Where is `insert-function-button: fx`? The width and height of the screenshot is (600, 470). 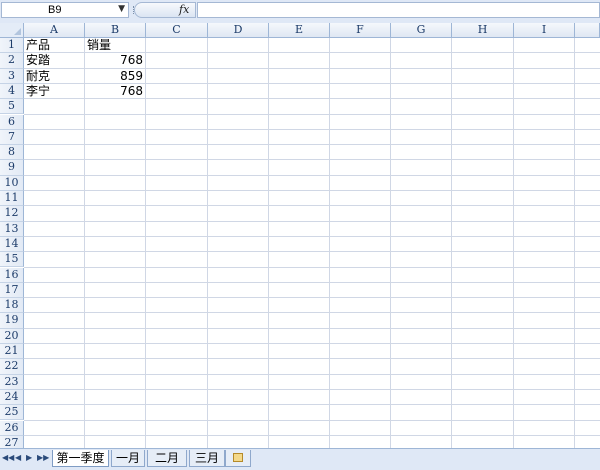 insert-function-button: fx is located at coordinates (165, 10).